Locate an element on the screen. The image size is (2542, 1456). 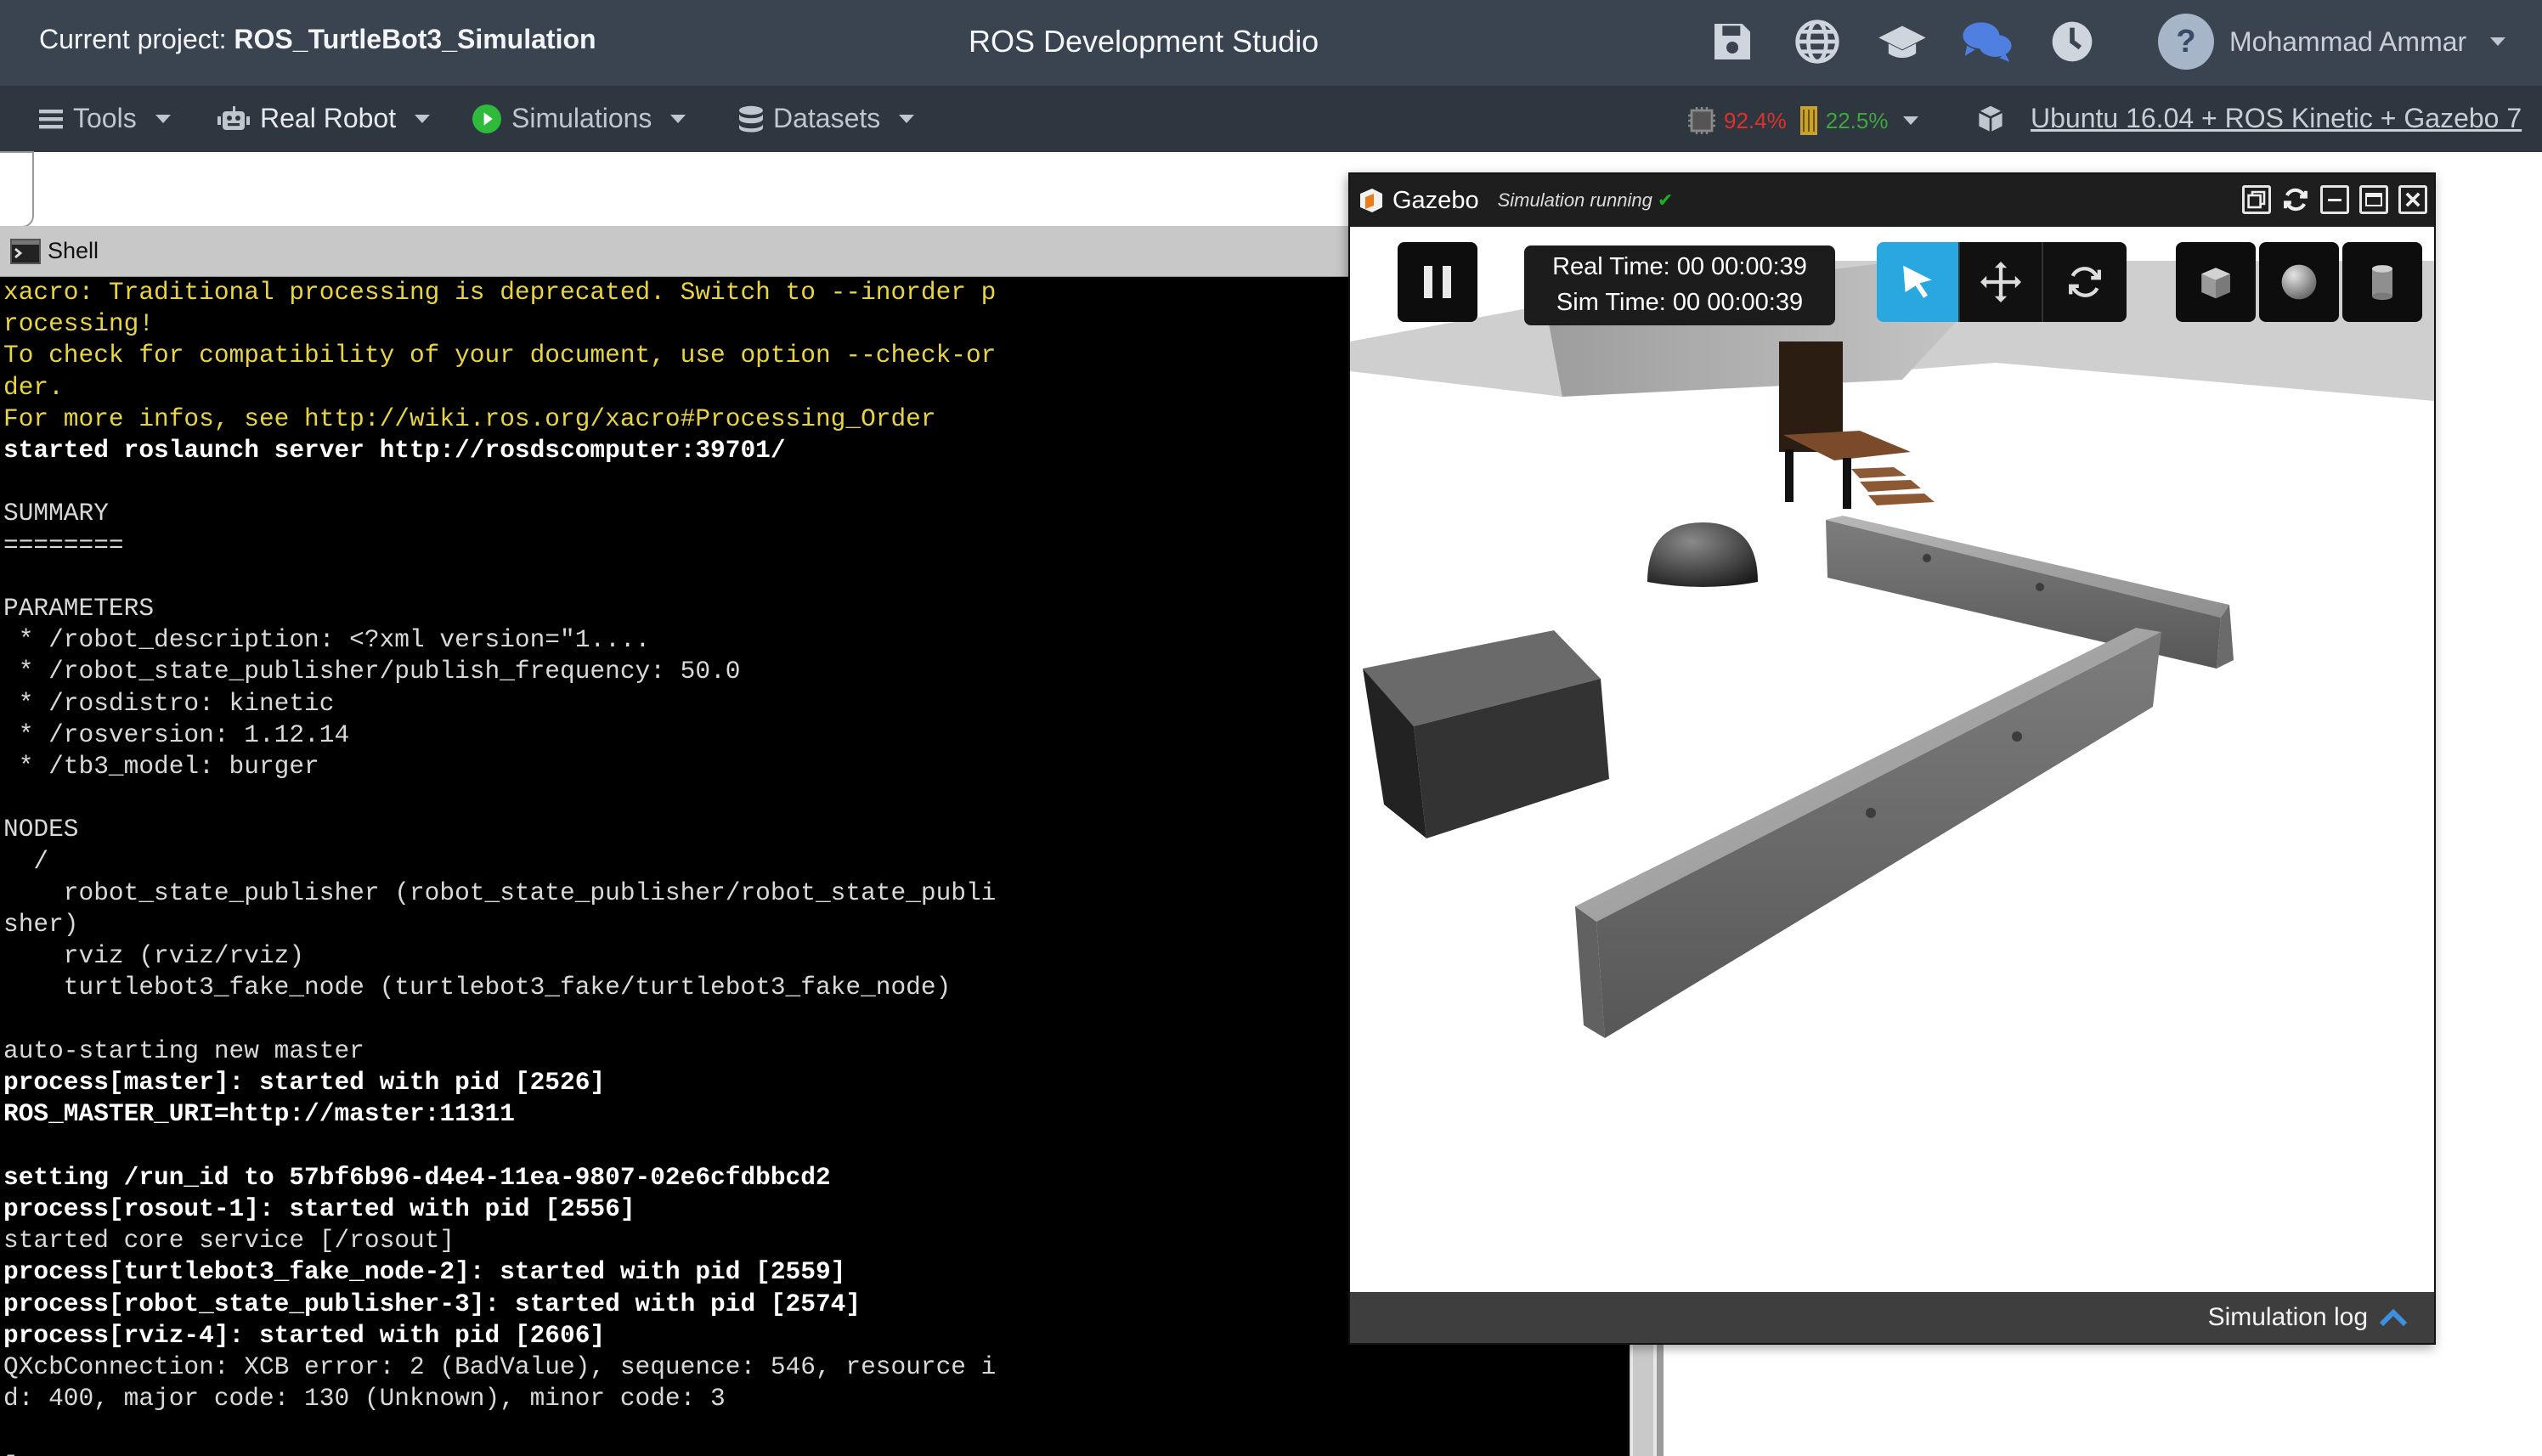
menu-simulations: Simulations is located at coordinates (579, 119).